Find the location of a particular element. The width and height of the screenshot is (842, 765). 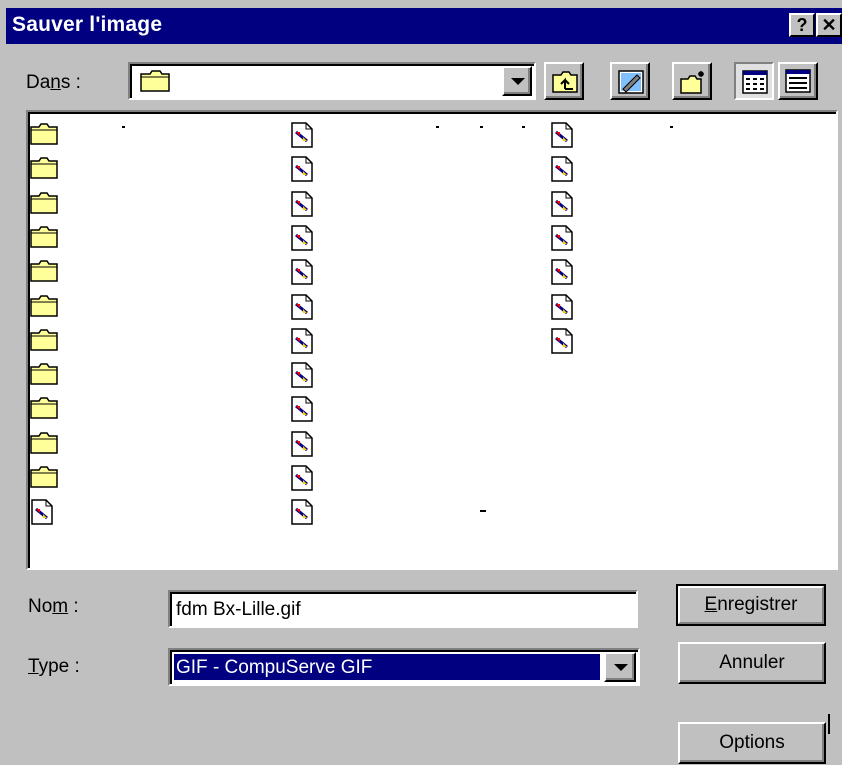

cancel-button-label: Annuler is located at coordinates (752, 662).